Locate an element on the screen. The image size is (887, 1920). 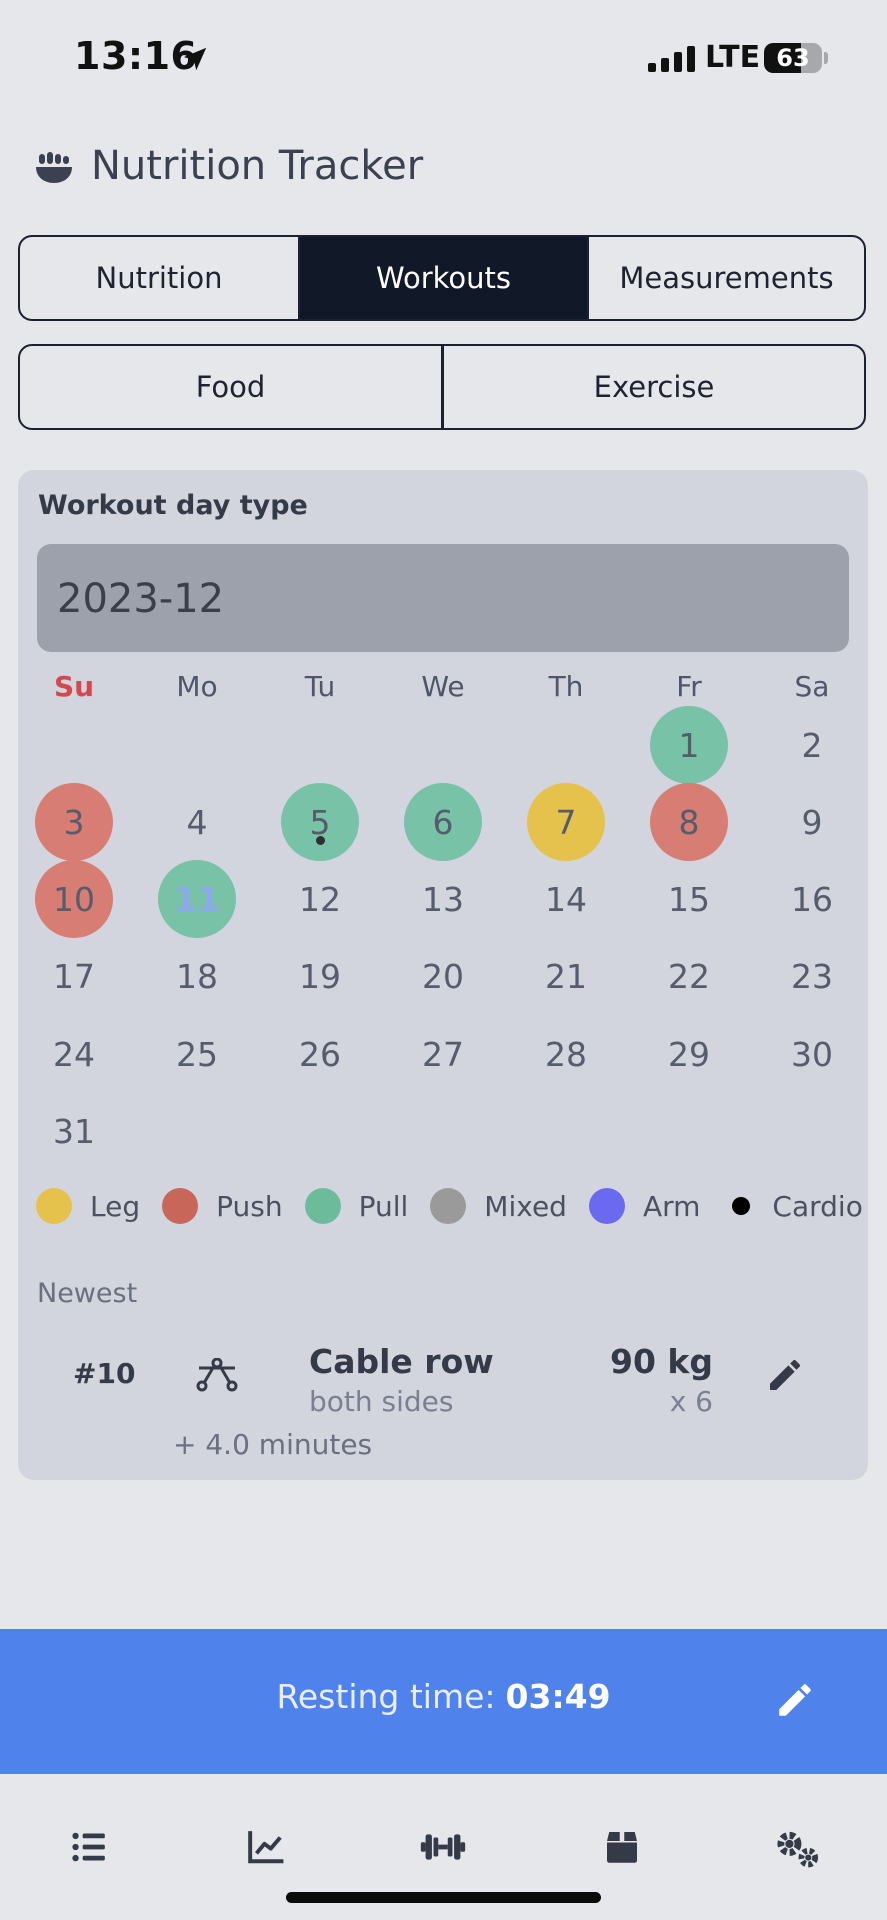
calendar-day: 2 is located at coordinates (812, 745).